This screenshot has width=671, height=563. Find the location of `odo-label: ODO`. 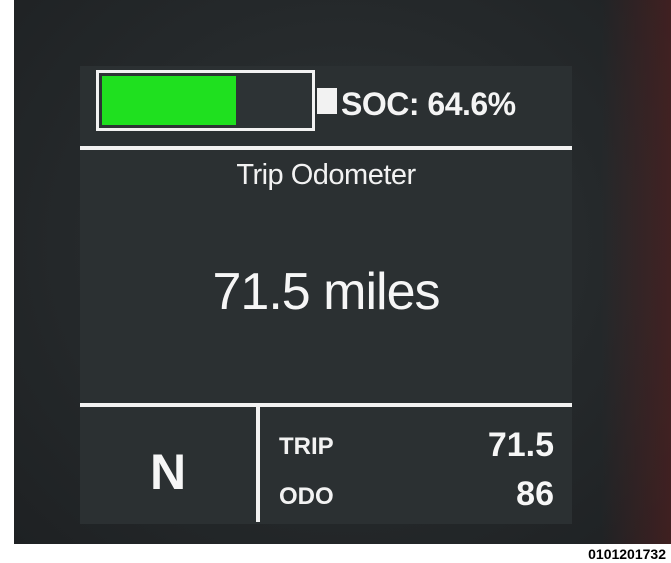

odo-label: ODO is located at coordinates (306, 496).